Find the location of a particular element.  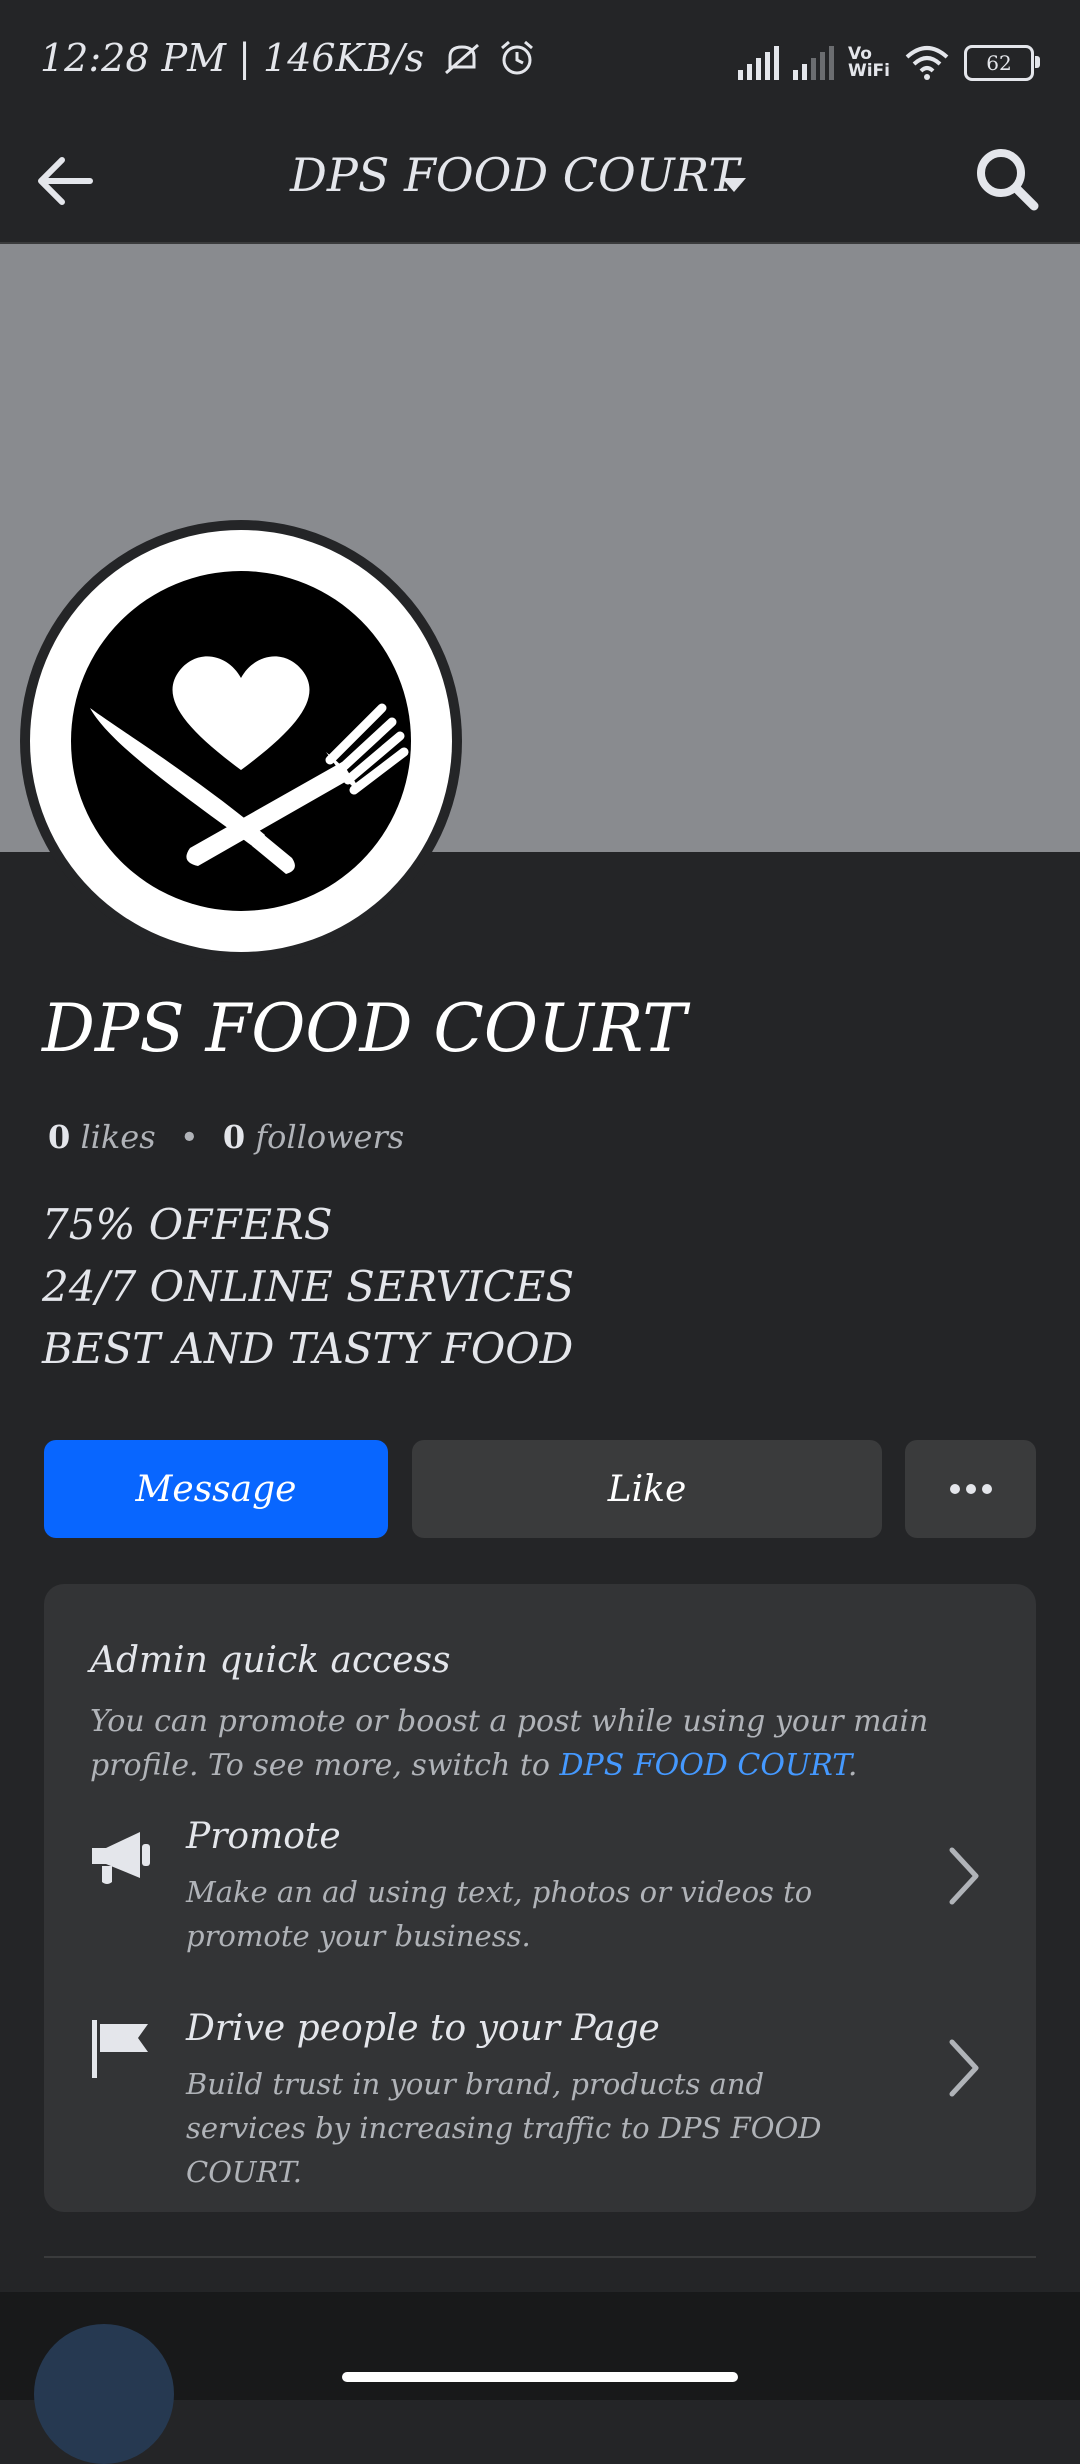

flag-icon is located at coordinates (120, 2049).